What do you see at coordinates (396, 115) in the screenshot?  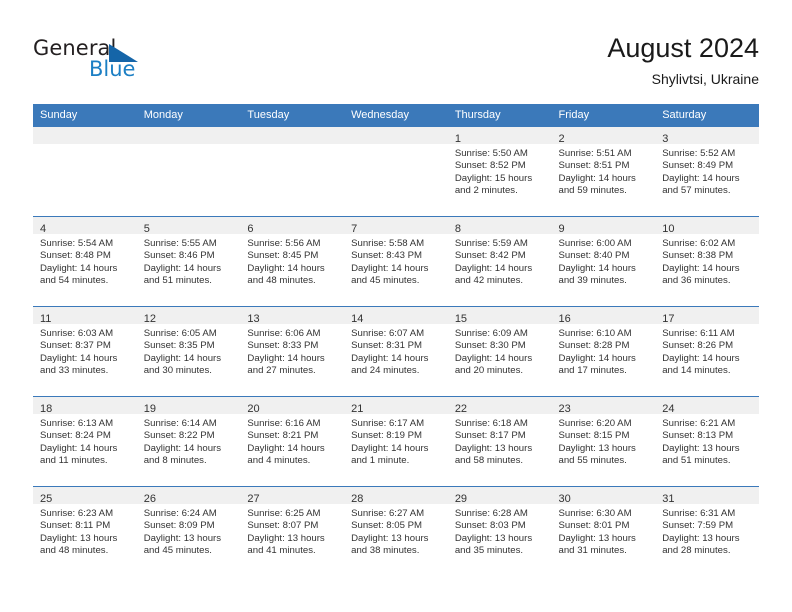 I see `weekday-header-wednesday: Wednesday` at bounding box center [396, 115].